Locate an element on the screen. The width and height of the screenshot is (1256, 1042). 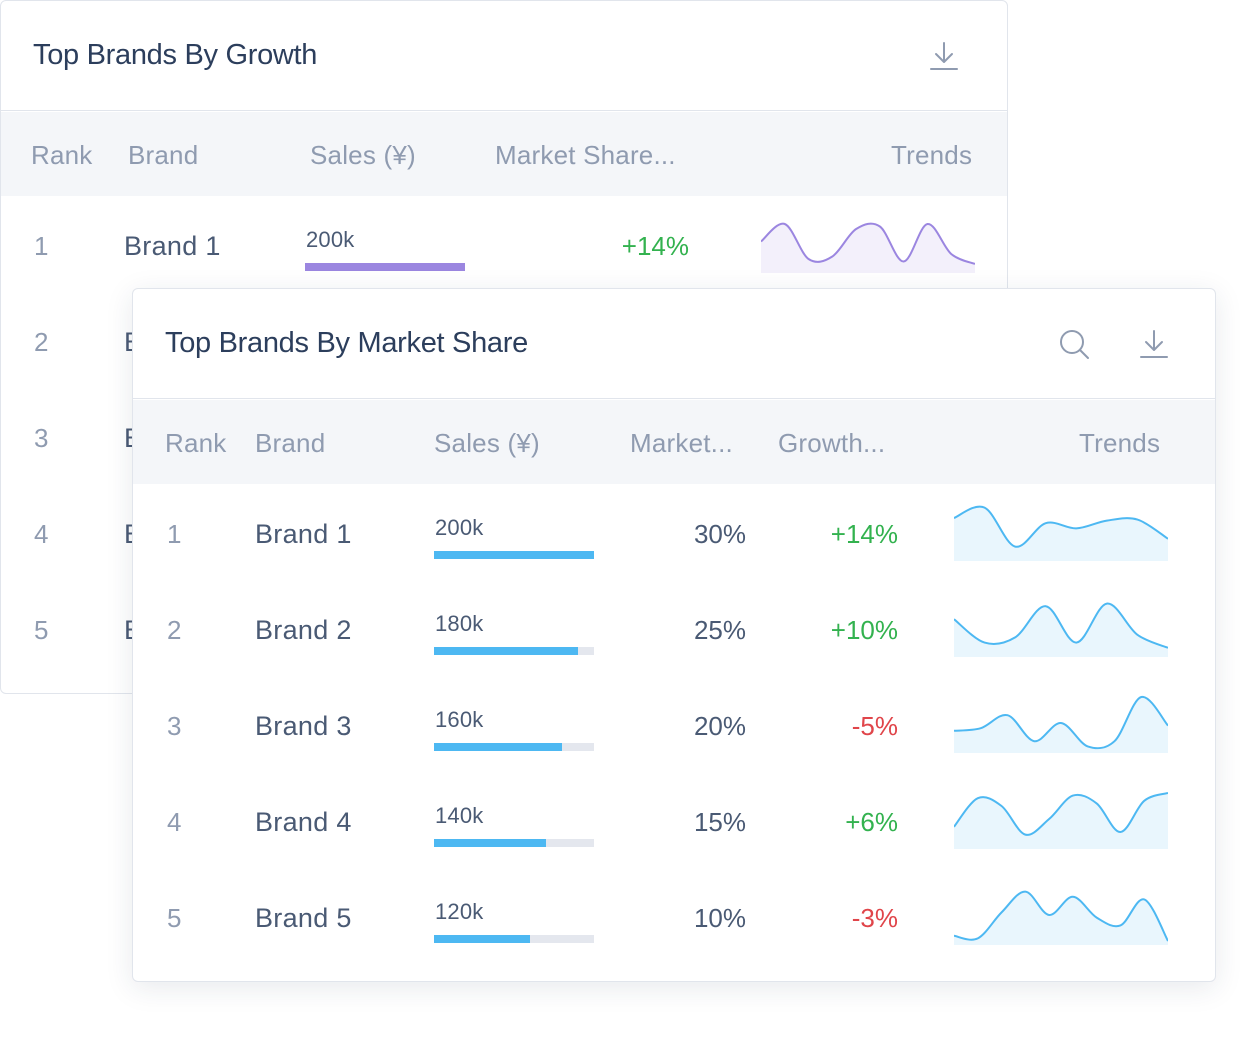
growth-cell: -3% is located at coordinates (874, 918).